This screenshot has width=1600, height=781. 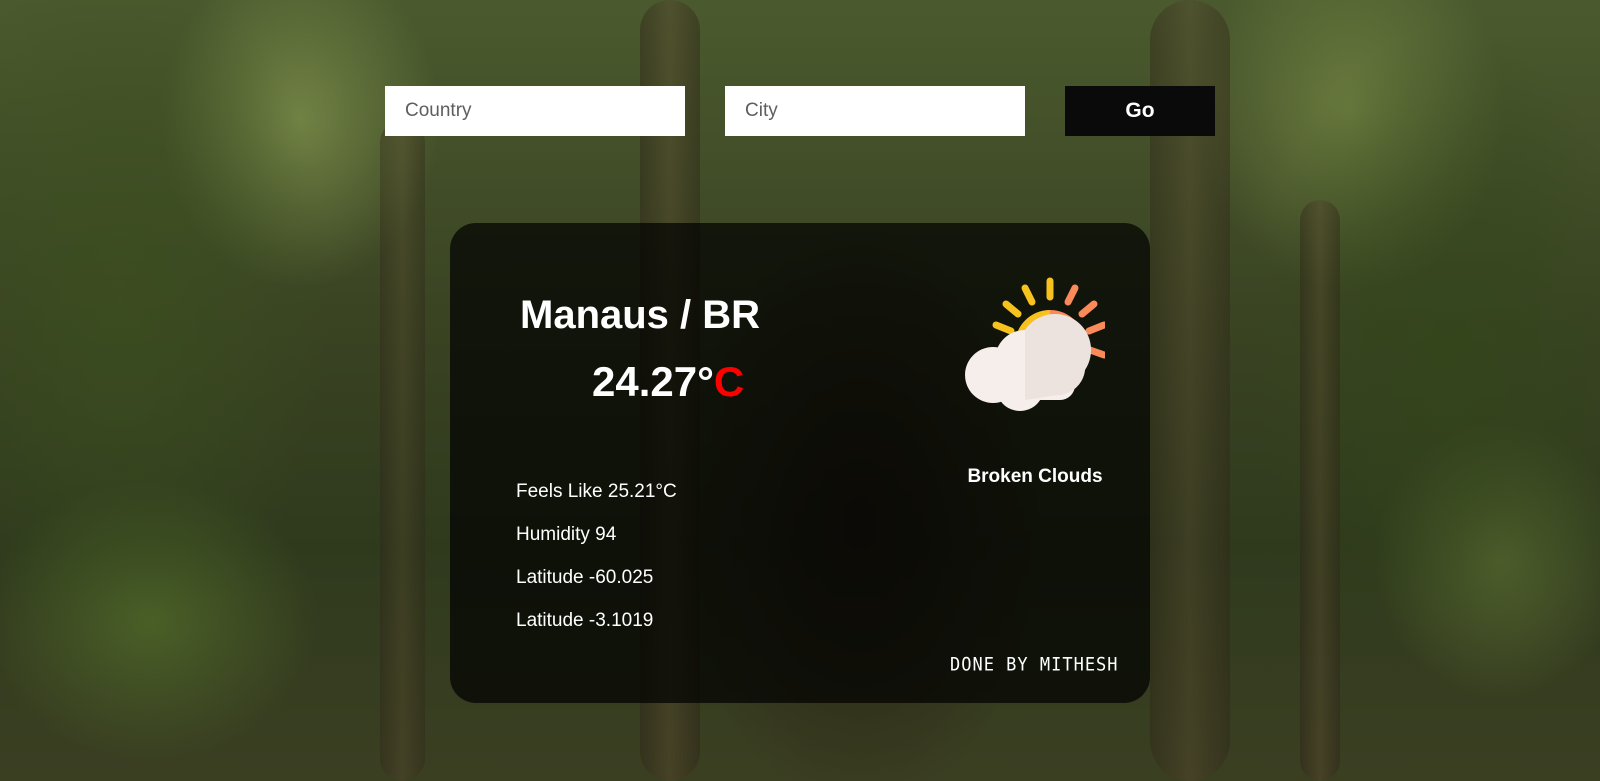 I want to click on weather-condition: Broken Clouds, so click(x=1035, y=476).